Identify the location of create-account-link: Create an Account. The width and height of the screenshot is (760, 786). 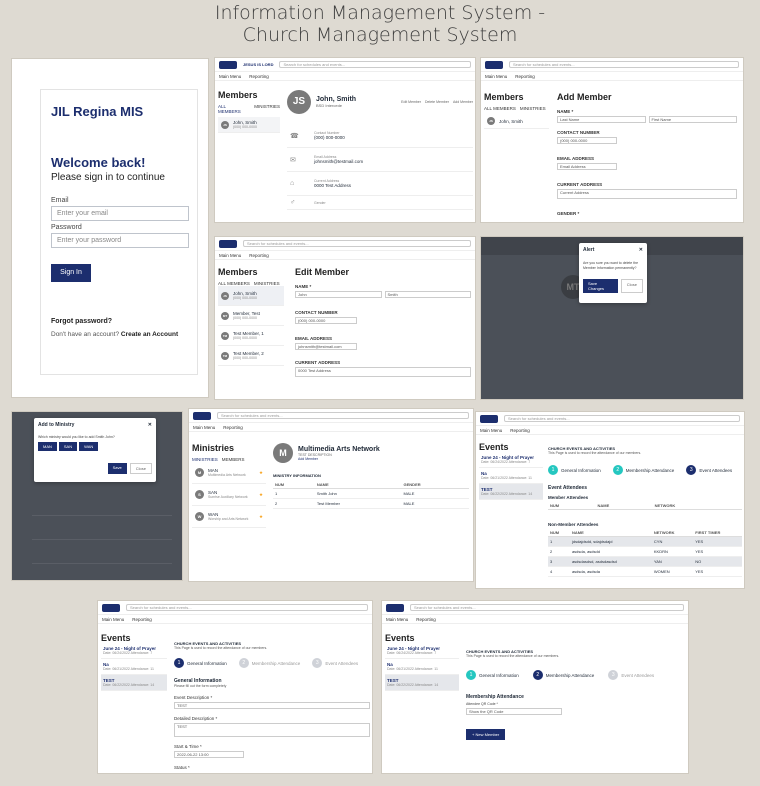
(149, 334).